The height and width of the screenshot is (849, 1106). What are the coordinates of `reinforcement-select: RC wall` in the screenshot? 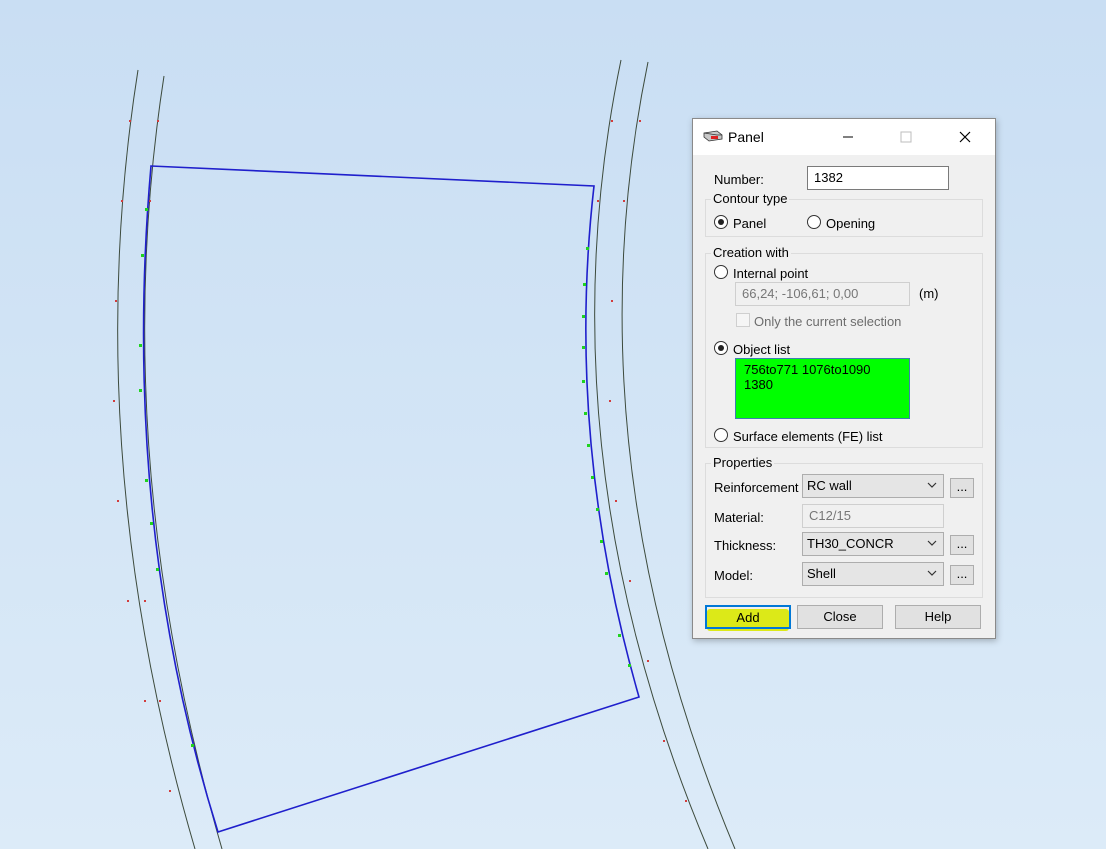 It's located at (873, 486).